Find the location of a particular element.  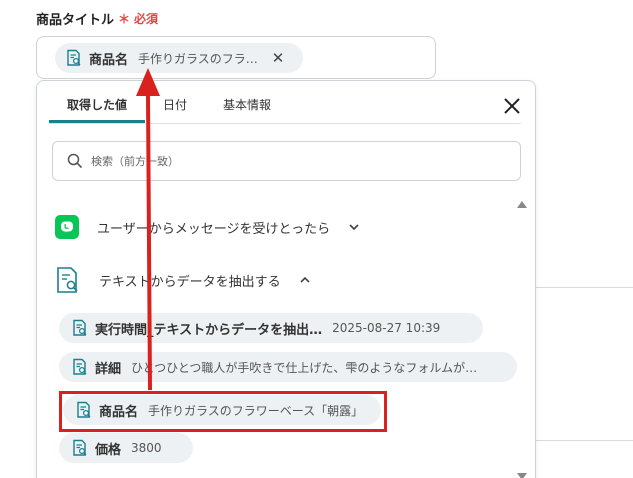

scroll-down-arrow is located at coordinates (522, 475).